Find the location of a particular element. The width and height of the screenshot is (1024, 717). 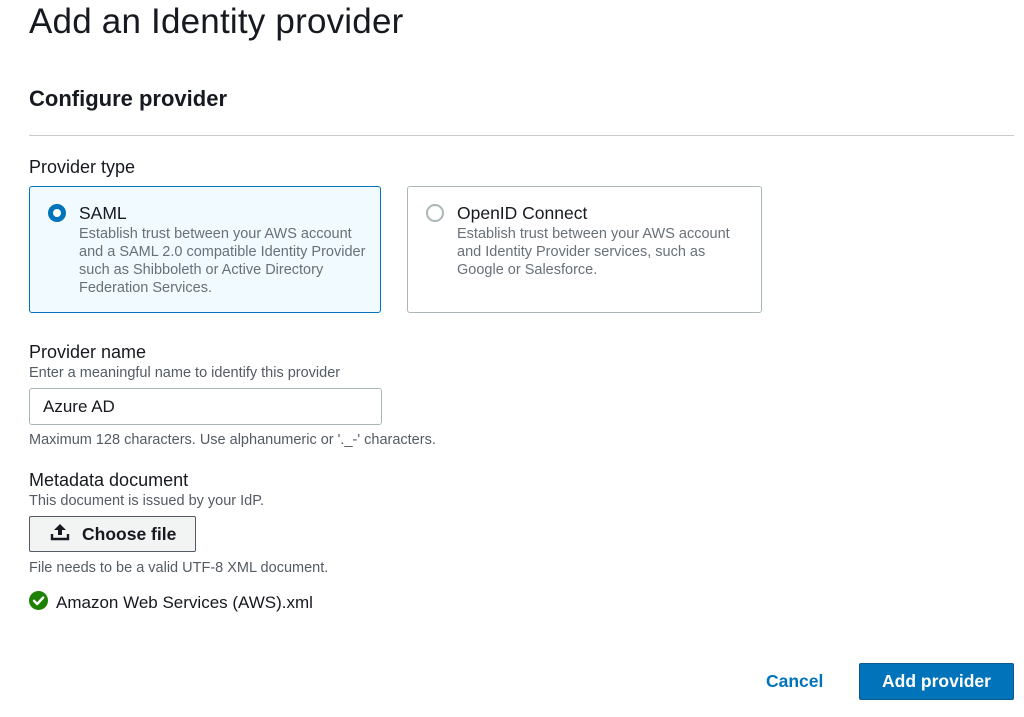

cancel-button: Cancel is located at coordinates (794, 681).